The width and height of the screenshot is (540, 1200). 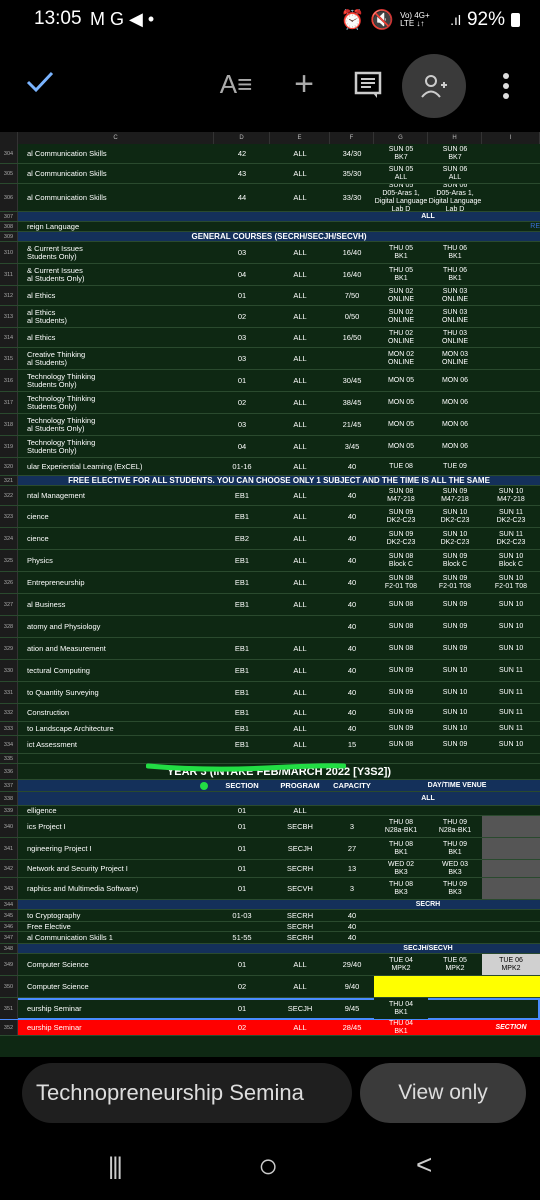 I want to click on recents-button: |||, so click(x=115, y=1167).